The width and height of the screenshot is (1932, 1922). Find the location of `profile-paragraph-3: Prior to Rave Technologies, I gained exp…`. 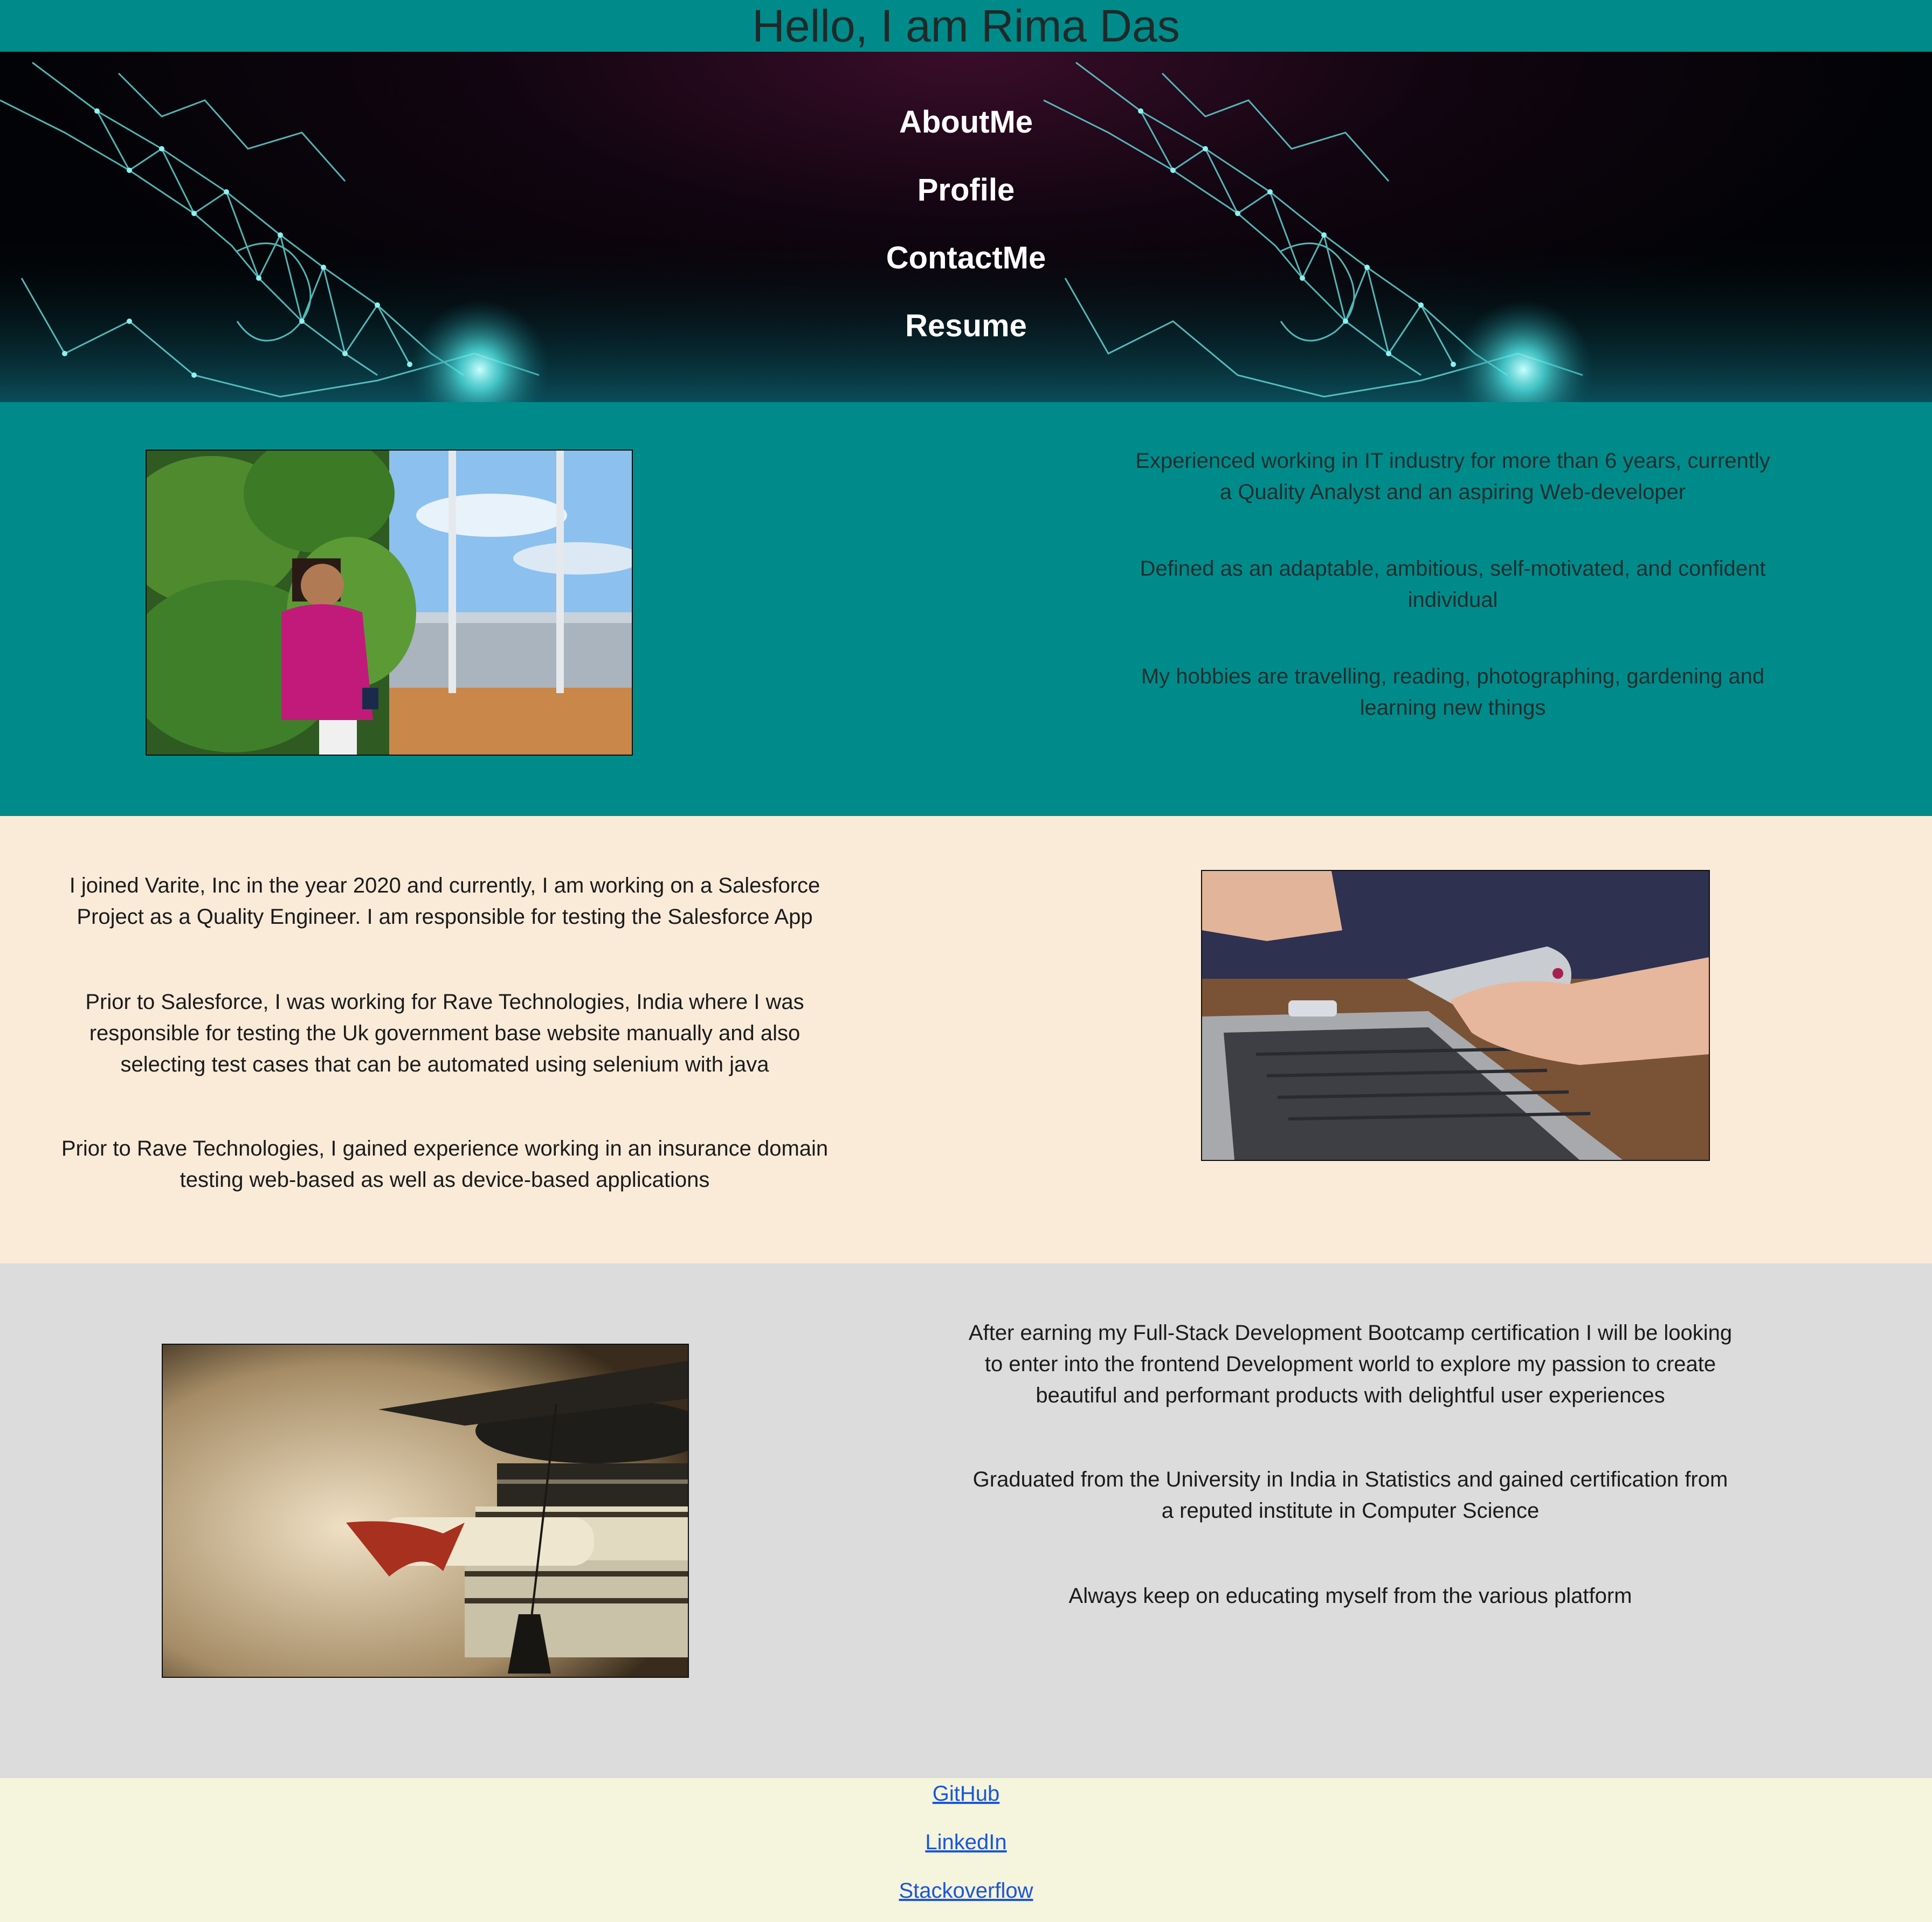

profile-paragraph-3: Prior to Rave Technologies, I gained exp… is located at coordinates (445, 1165).